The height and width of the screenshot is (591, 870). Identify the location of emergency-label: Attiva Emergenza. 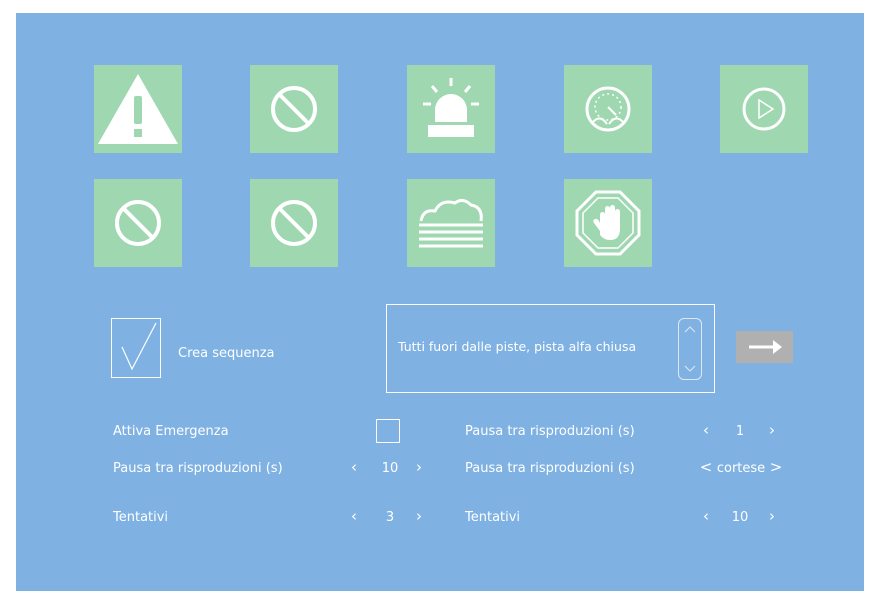
(171, 431).